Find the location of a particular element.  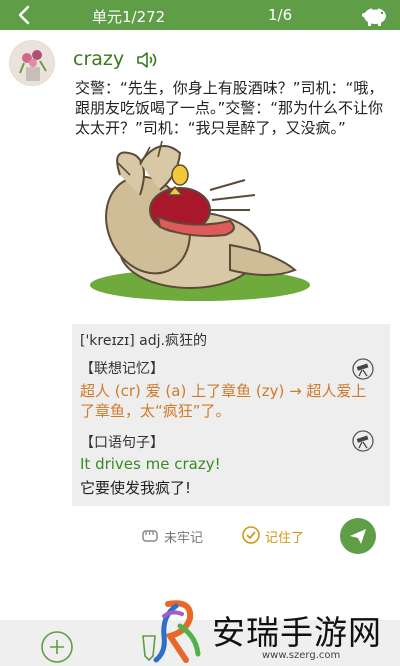

oral-sentence-english: It drives me crazy! is located at coordinates (150, 464).